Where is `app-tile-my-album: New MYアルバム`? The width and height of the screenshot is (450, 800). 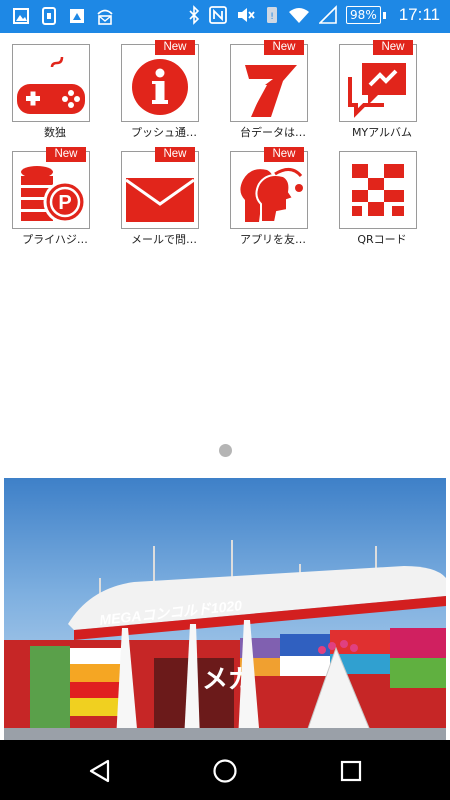 app-tile-my-album: New MYアルバム is located at coordinates (382, 86).